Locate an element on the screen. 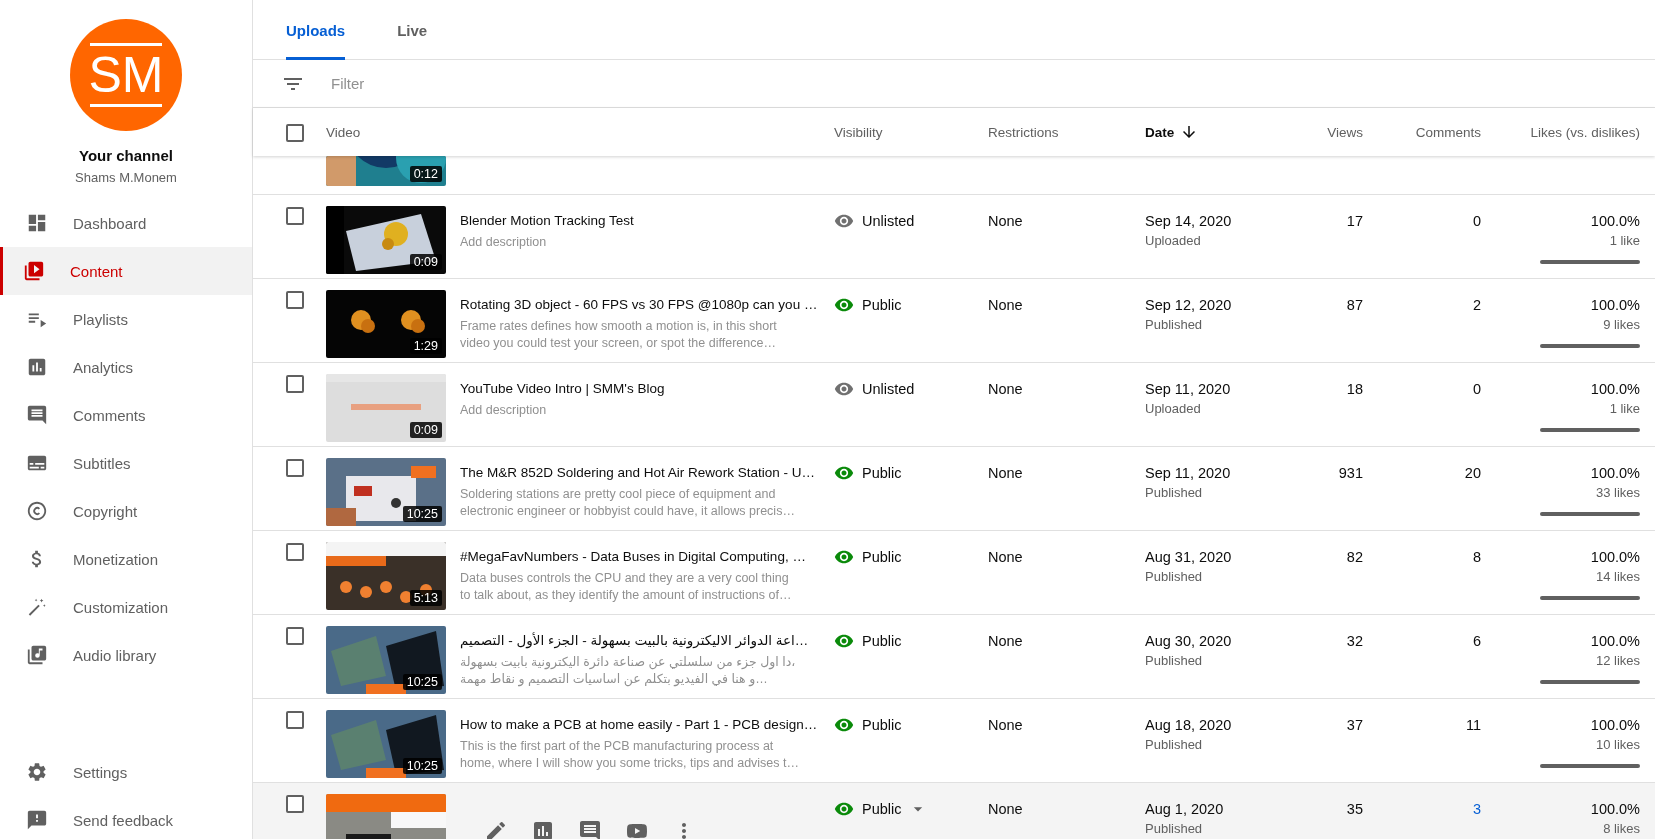 The width and height of the screenshot is (1655, 839). views-count: 18 is located at coordinates (1354, 389).